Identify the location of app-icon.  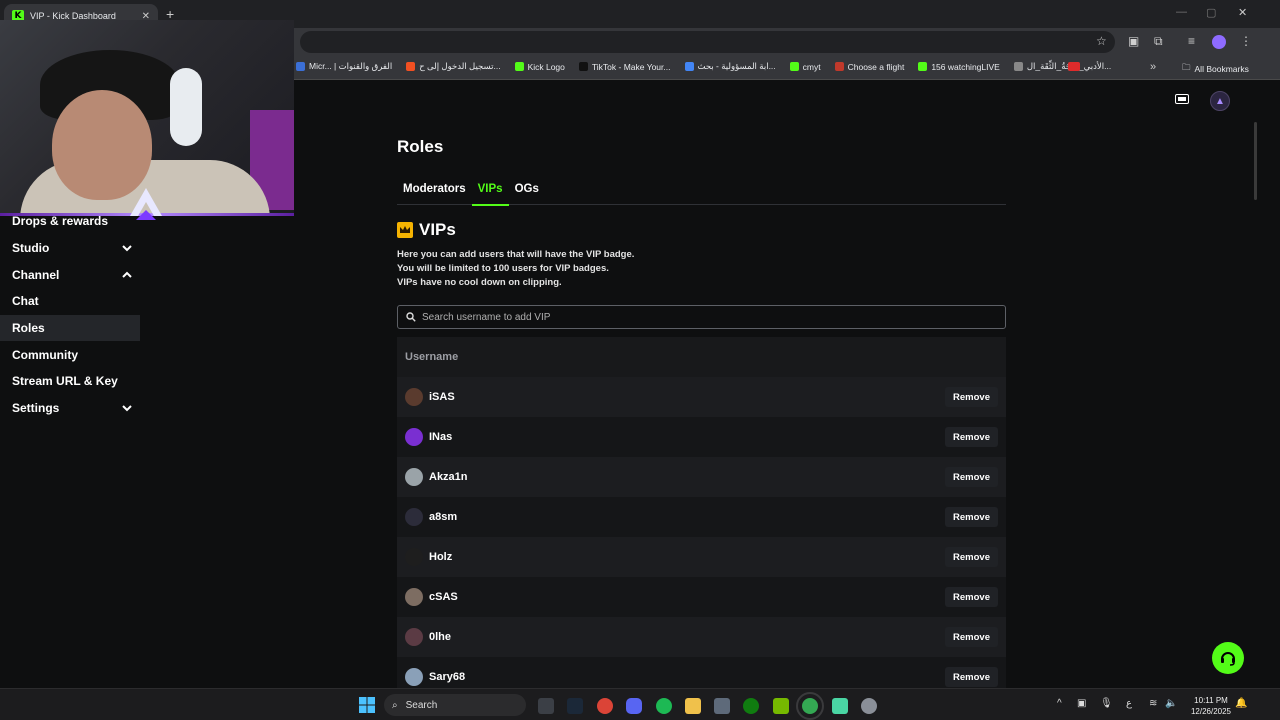
(840, 706).